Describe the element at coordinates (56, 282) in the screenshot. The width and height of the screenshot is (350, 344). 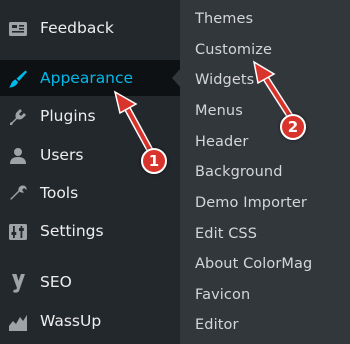
I see `sidebar-item-label: SEO` at that location.